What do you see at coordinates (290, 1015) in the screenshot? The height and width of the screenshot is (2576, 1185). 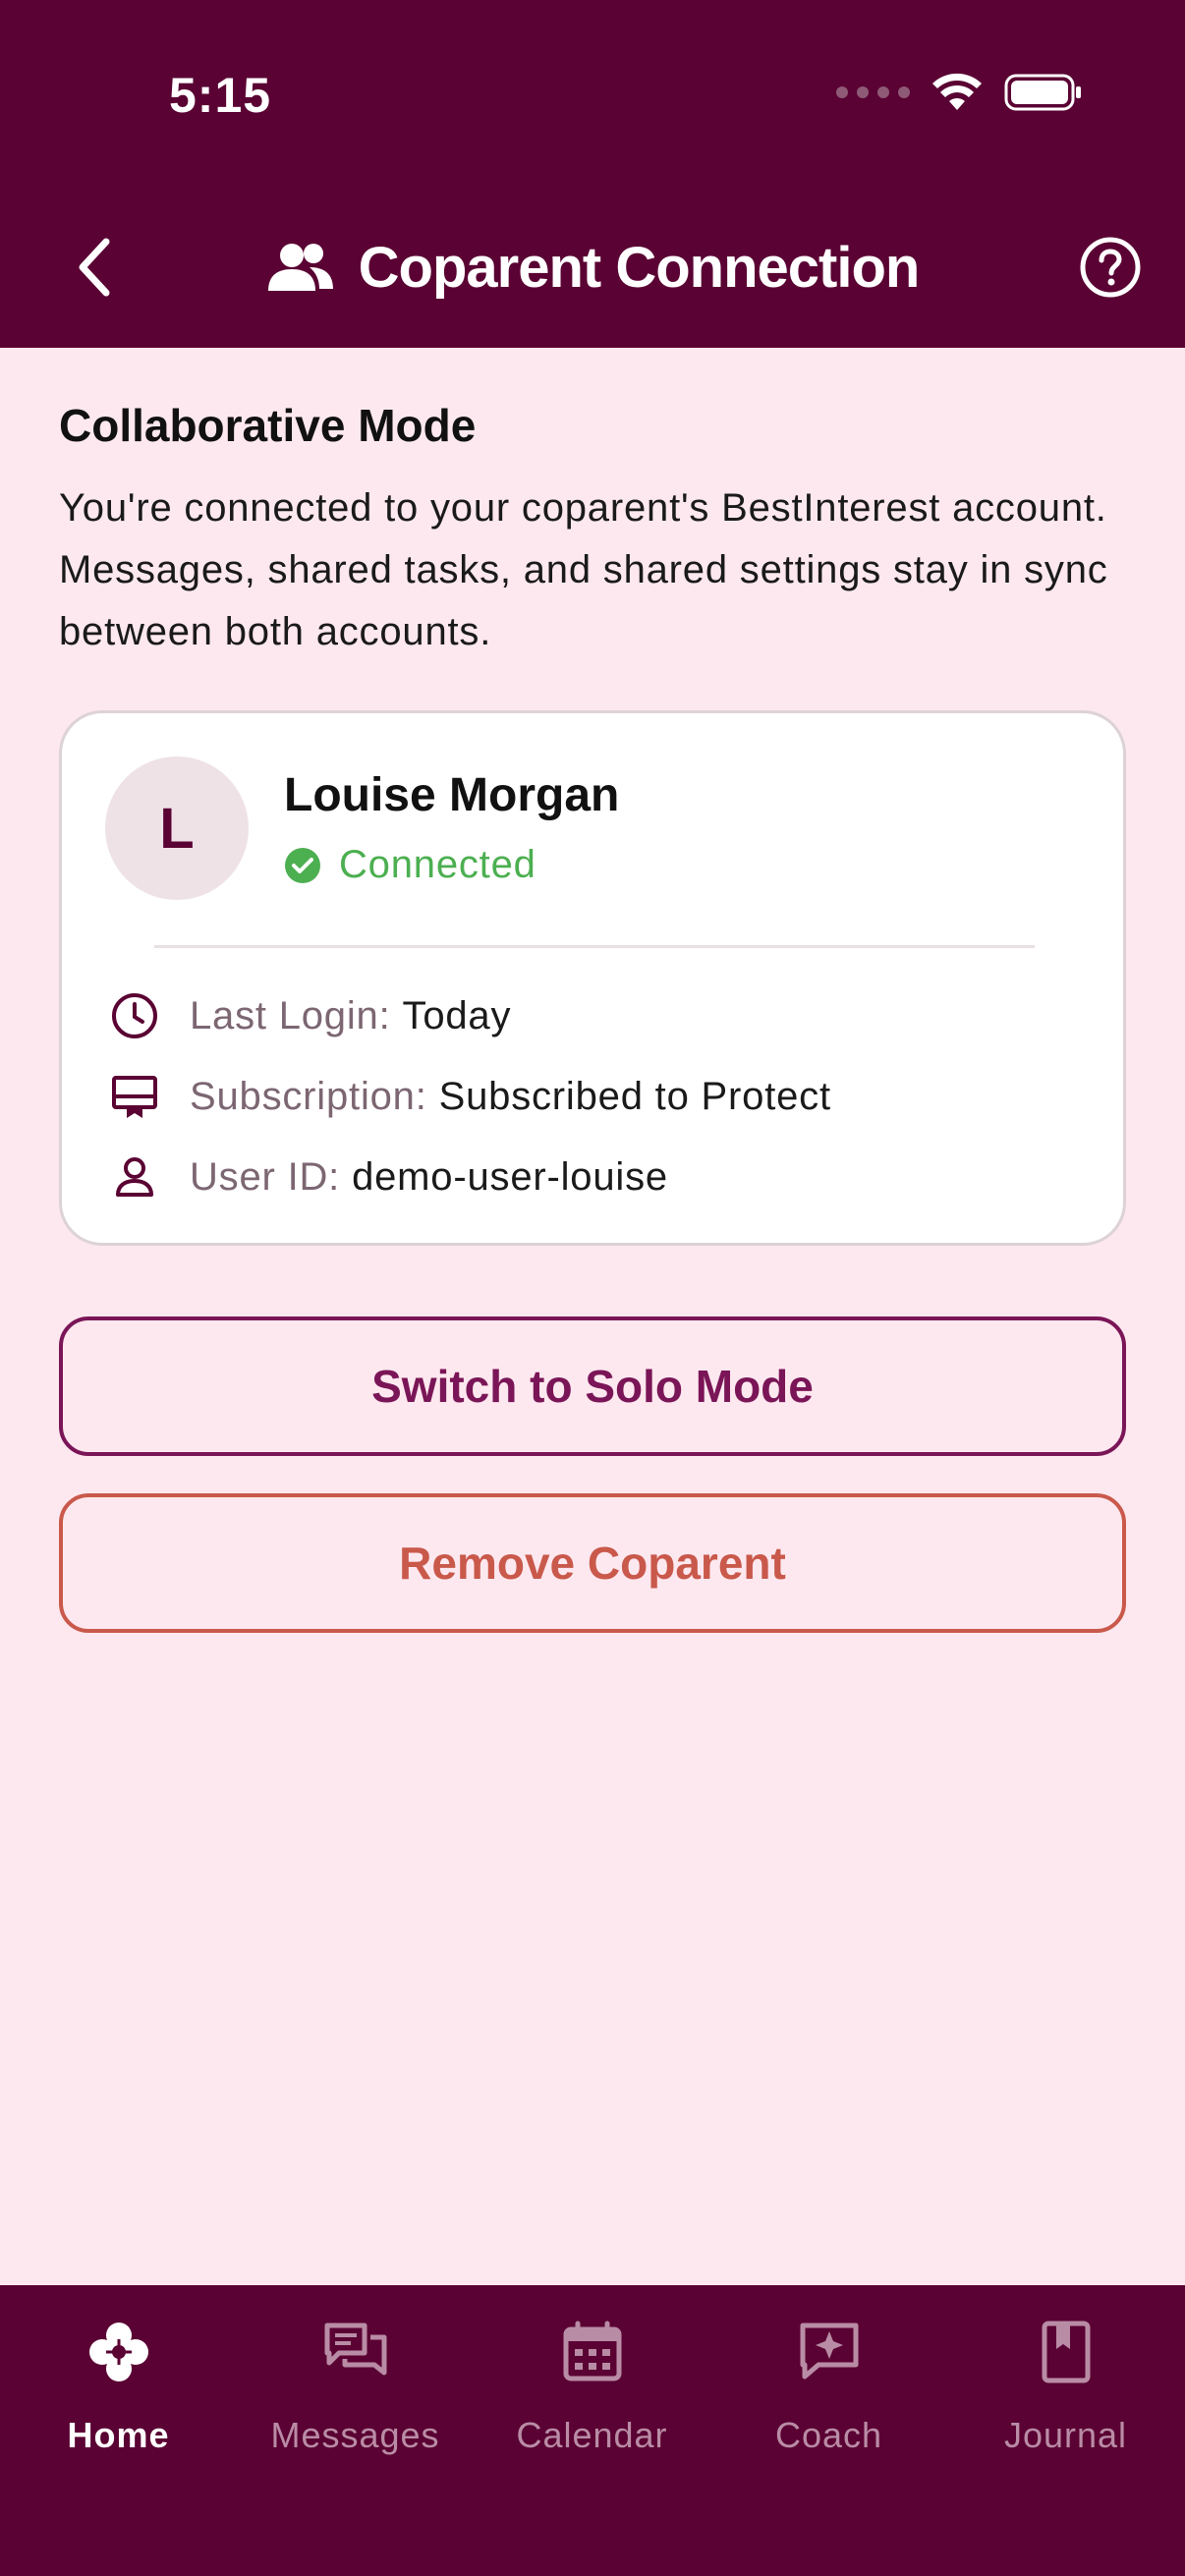 I see `last-login-label: Last Login:` at bounding box center [290, 1015].